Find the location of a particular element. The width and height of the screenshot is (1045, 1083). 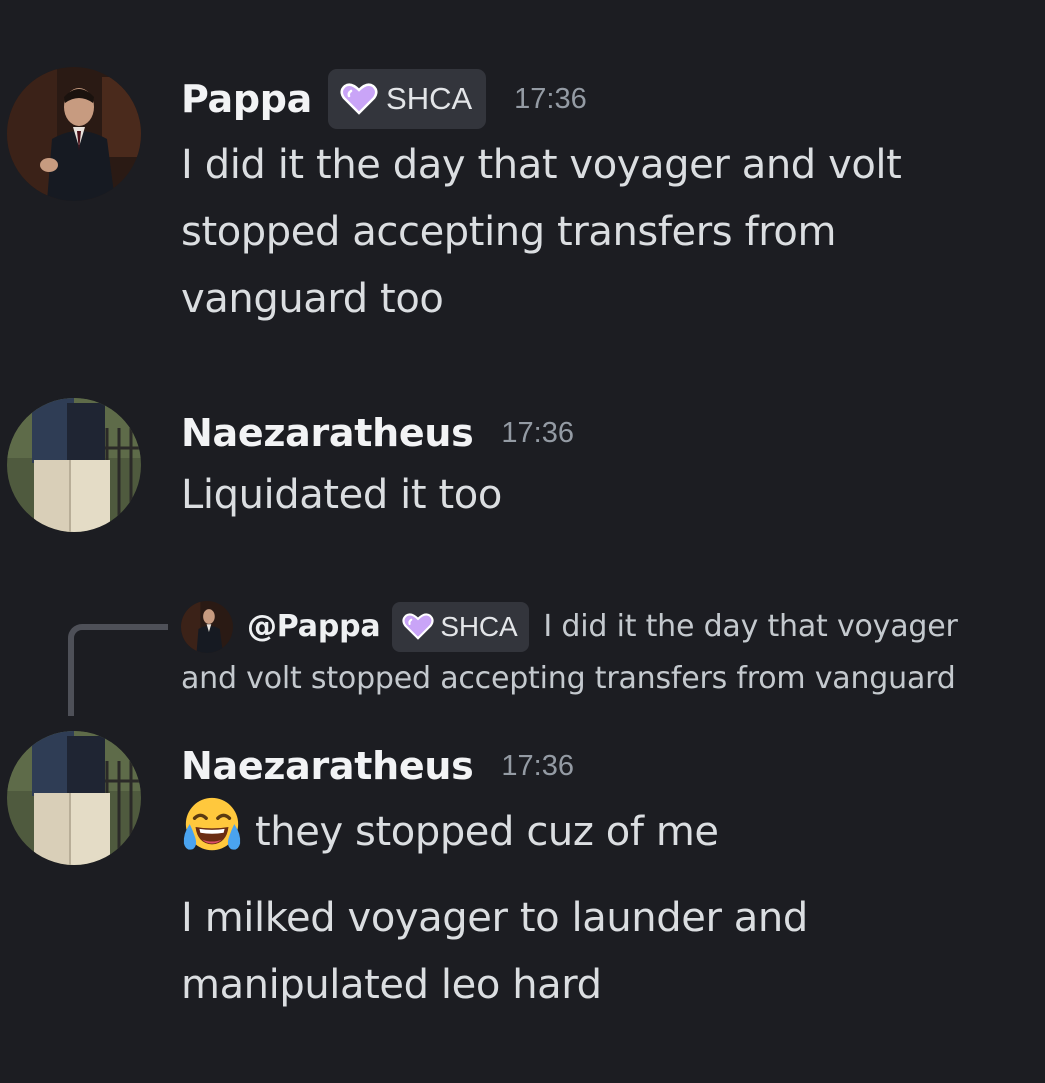

reply-text: I did it the day that voyager is located at coordinates (750, 626).